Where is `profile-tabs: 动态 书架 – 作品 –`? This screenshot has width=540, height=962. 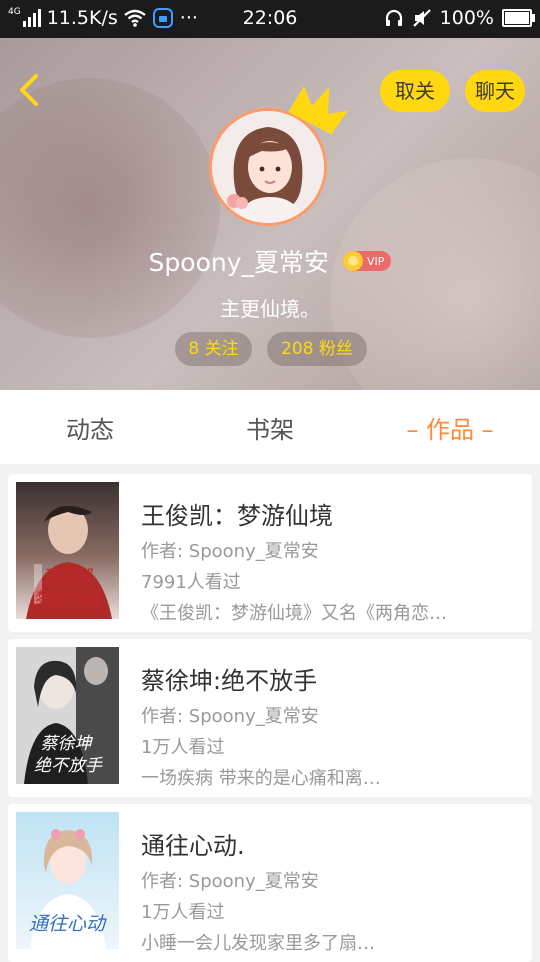 profile-tabs: 动态 书架 – 作品 – is located at coordinates (270, 427).